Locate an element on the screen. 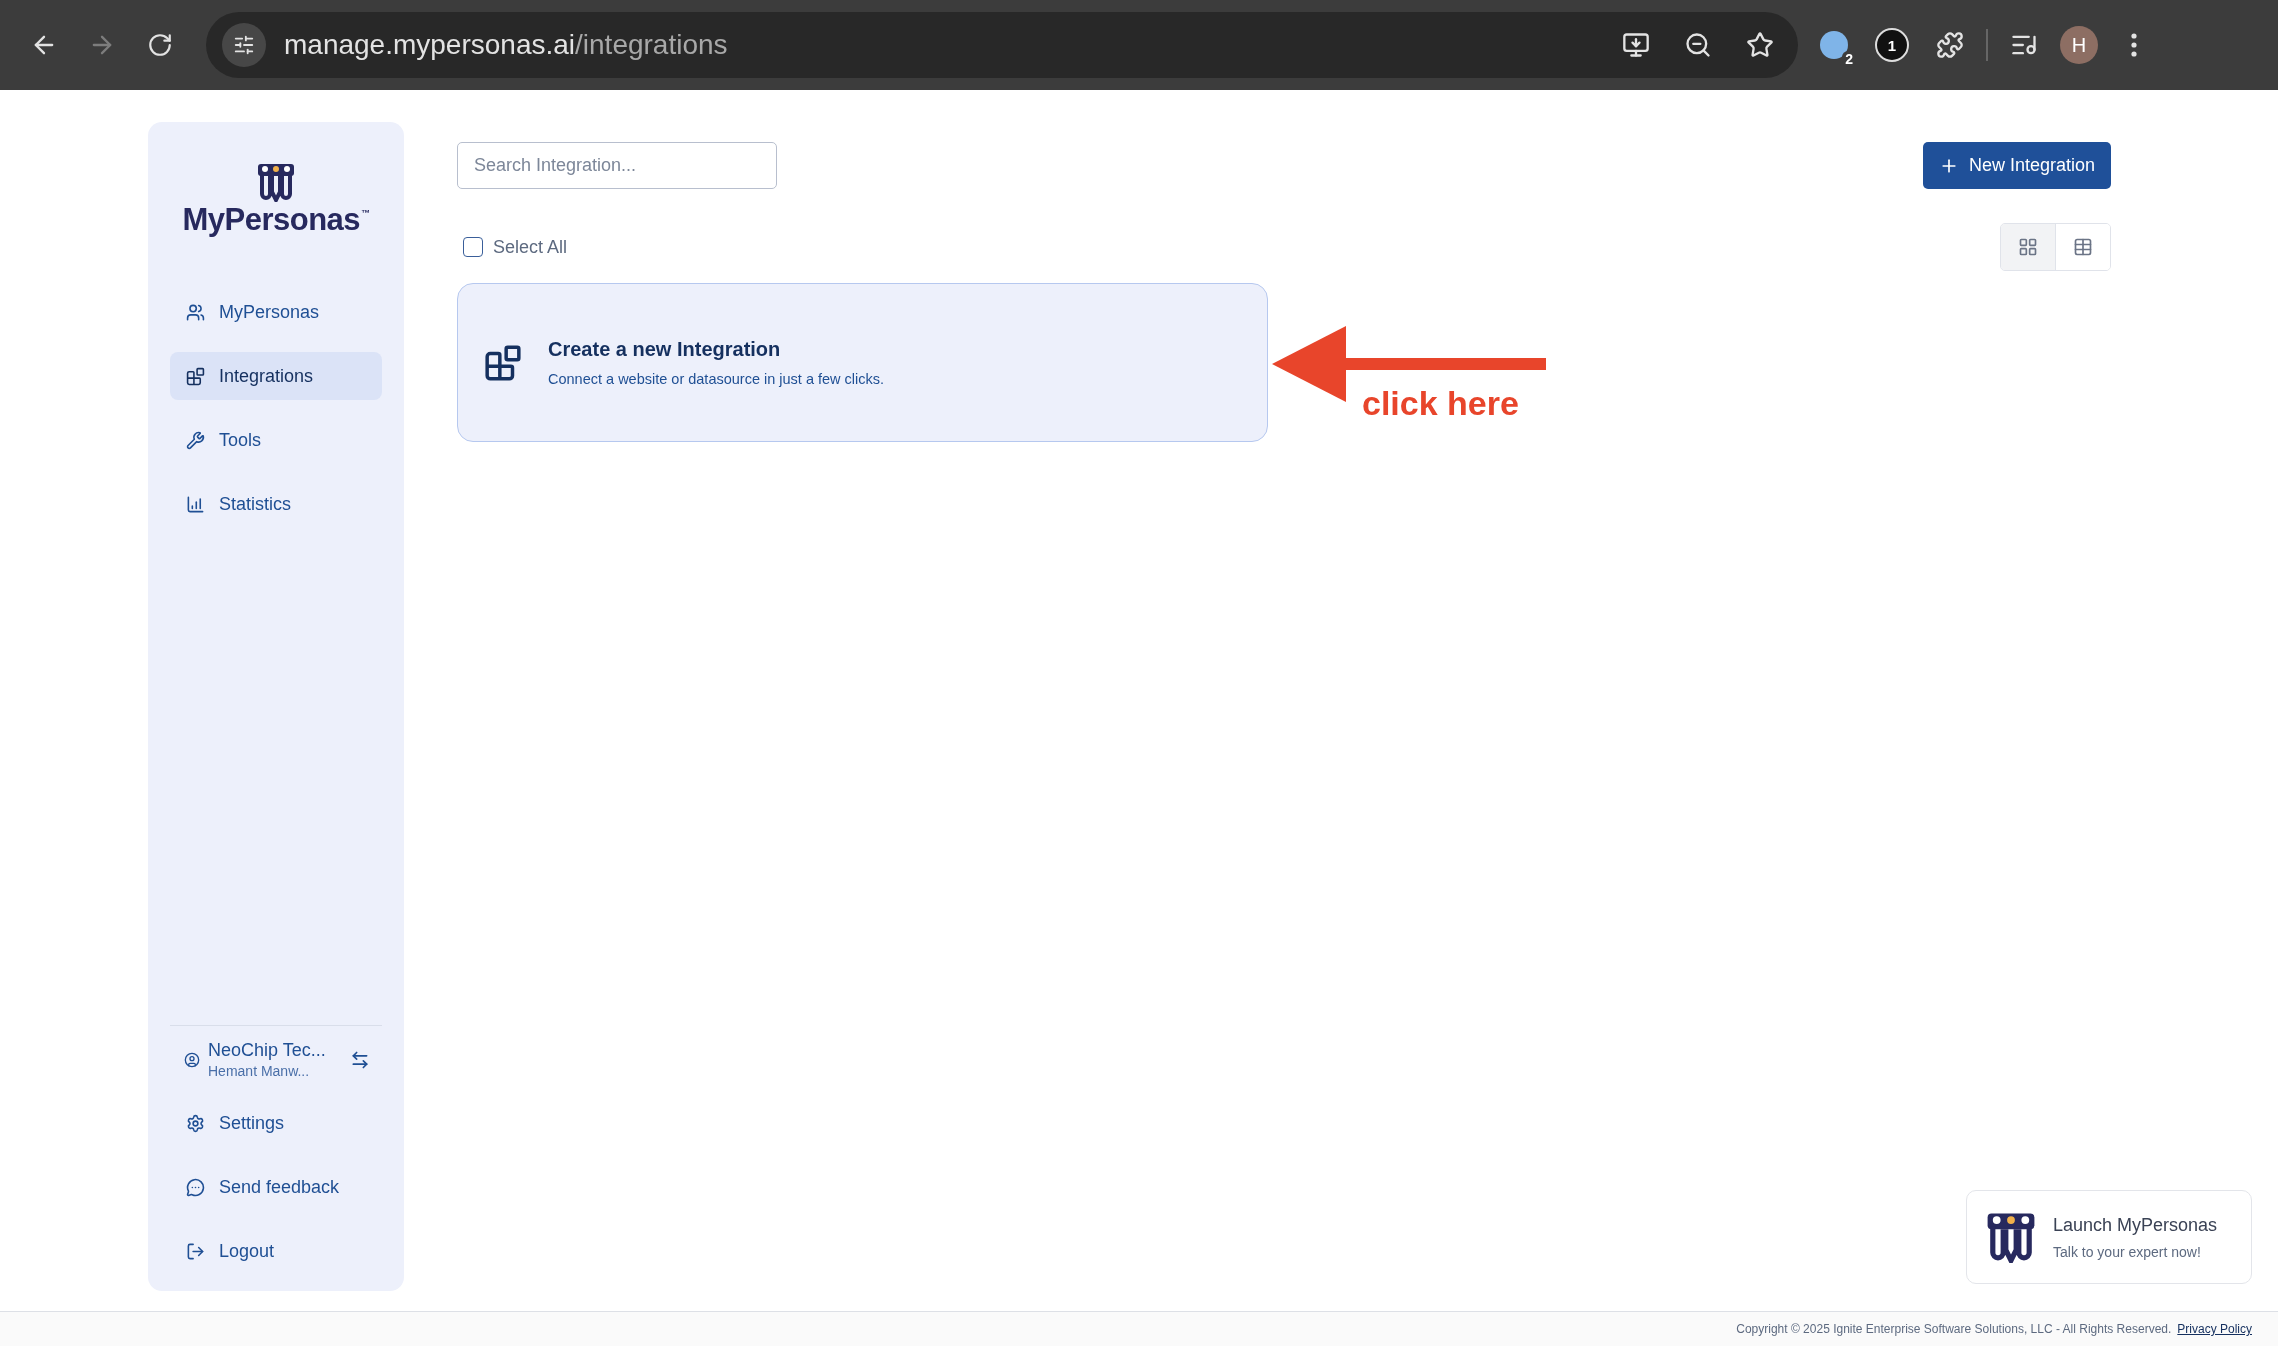 This screenshot has height=1346, width=2278. card-title: Create a new Integration is located at coordinates (665, 349).